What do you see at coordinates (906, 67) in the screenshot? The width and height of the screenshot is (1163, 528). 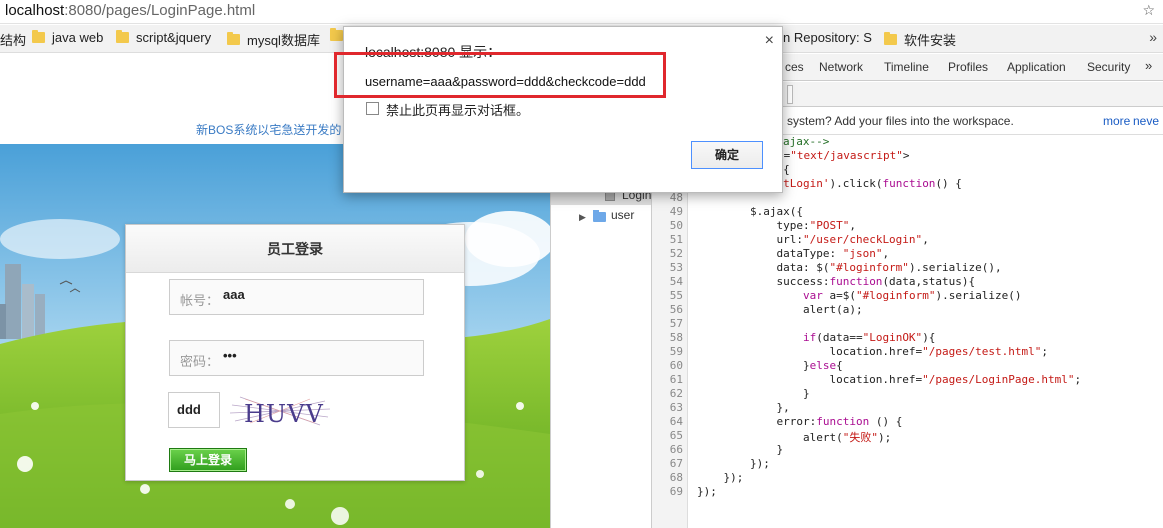 I see `tab-timeline: Timeline` at bounding box center [906, 67].